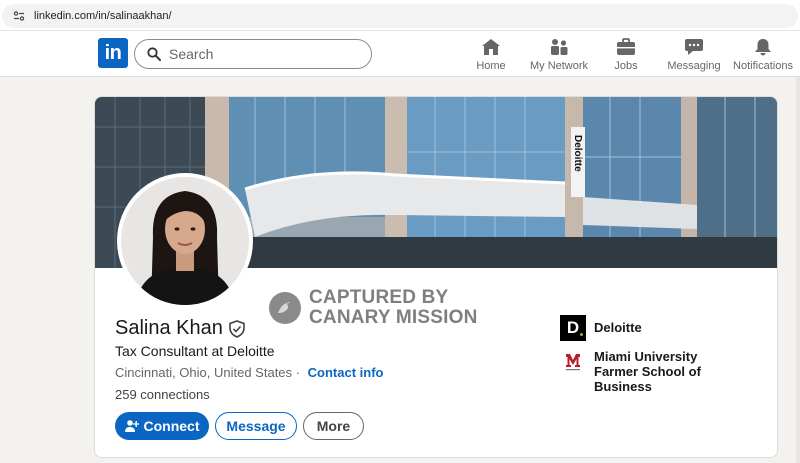  What do you see at coordinates (694, 66) in the screenshot?
I see `nav-label-messaging: Messaging` at bounding box center [694, 66].